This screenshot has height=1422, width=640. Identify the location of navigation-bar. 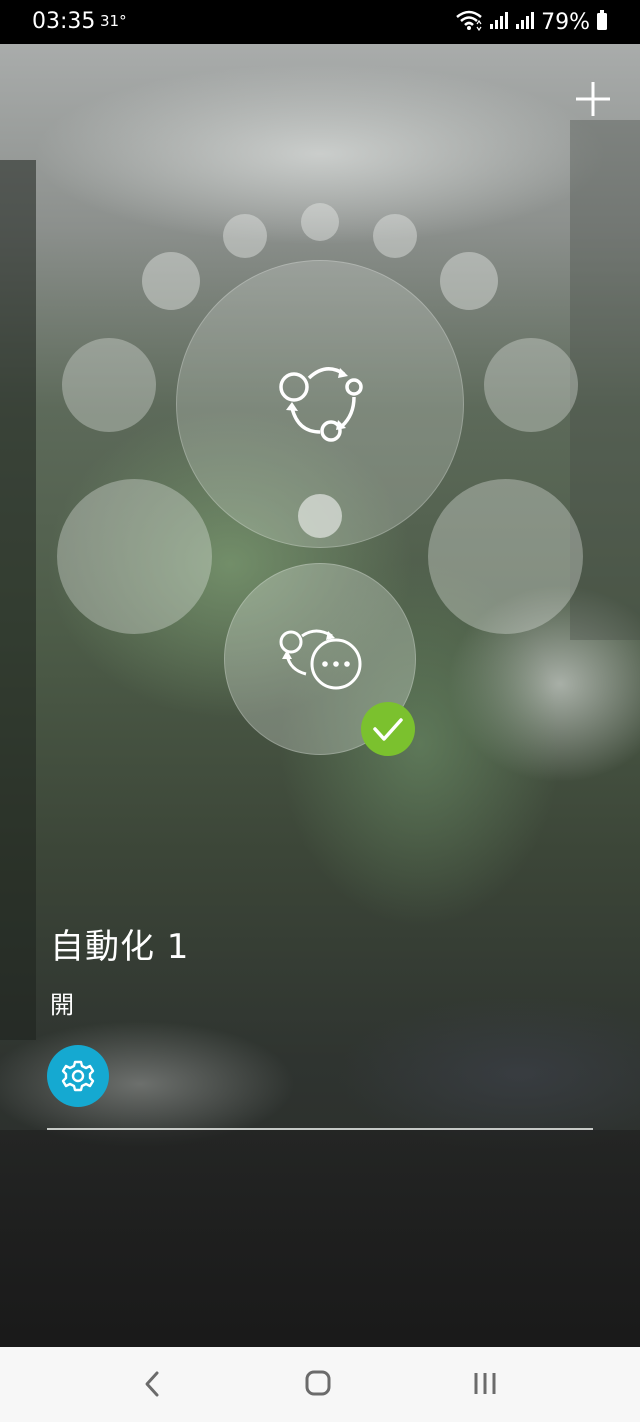
(320, 1384).